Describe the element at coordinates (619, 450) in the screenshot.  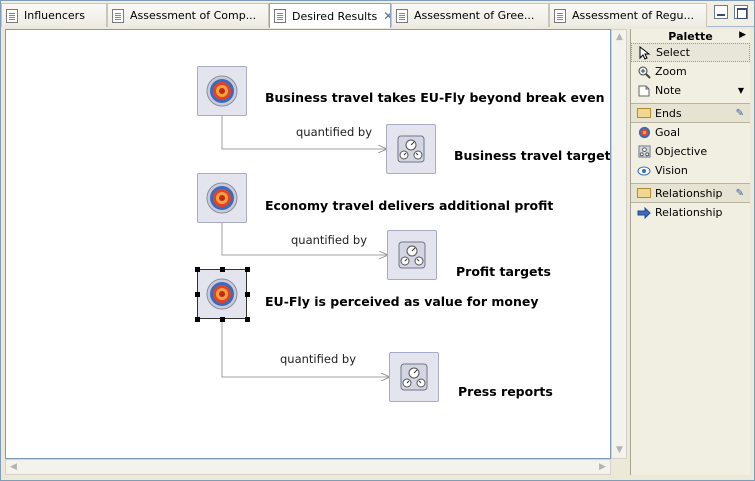
I see `scroll-down-icon: ▼` at that location.